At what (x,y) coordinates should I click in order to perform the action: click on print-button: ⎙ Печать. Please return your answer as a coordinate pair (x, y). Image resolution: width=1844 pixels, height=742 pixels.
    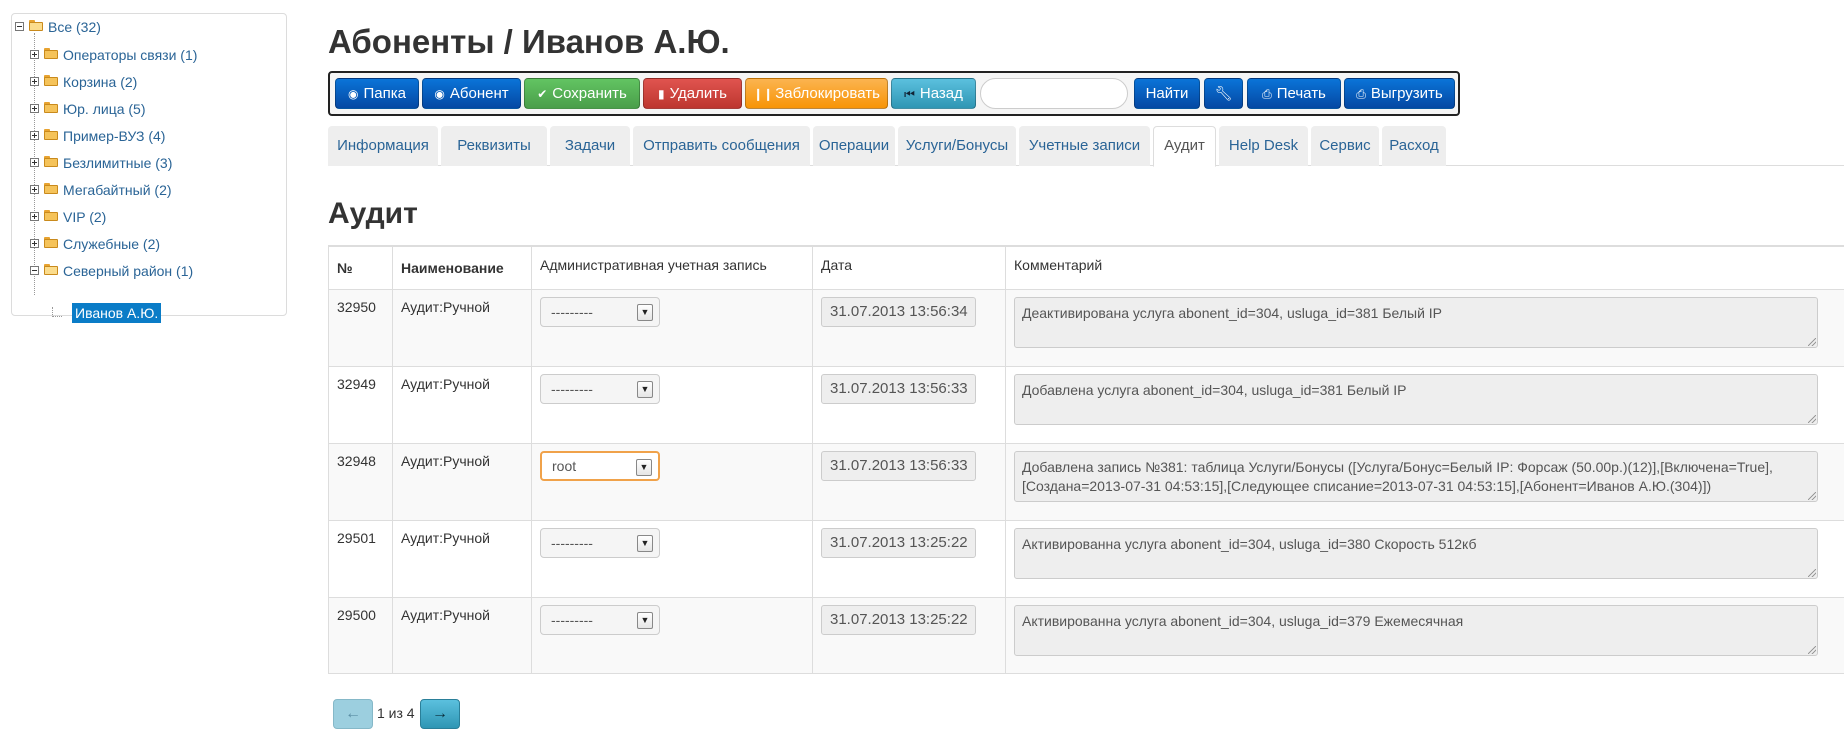
    Looking at the image, I should click on (1294, 93).